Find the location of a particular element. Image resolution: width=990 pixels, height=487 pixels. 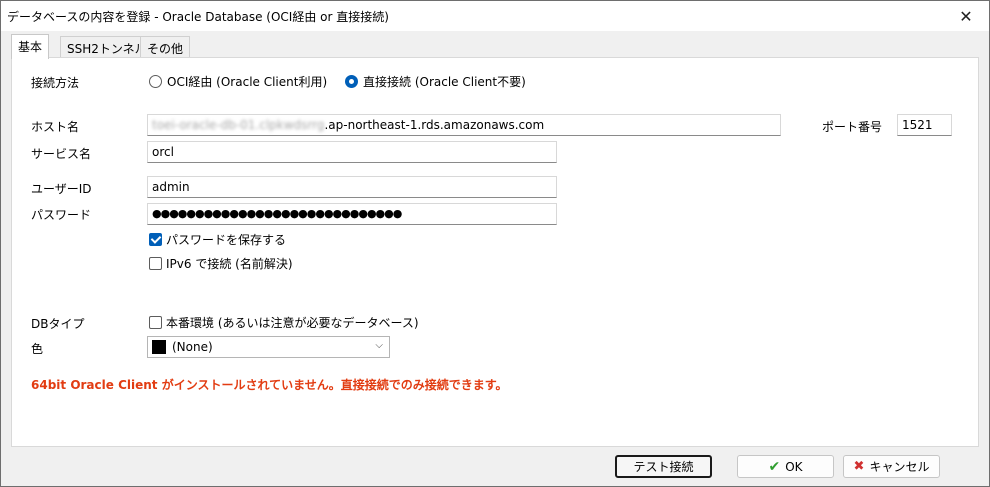

test-connection-button: テスト接続 is located at coordinates (663, 466).